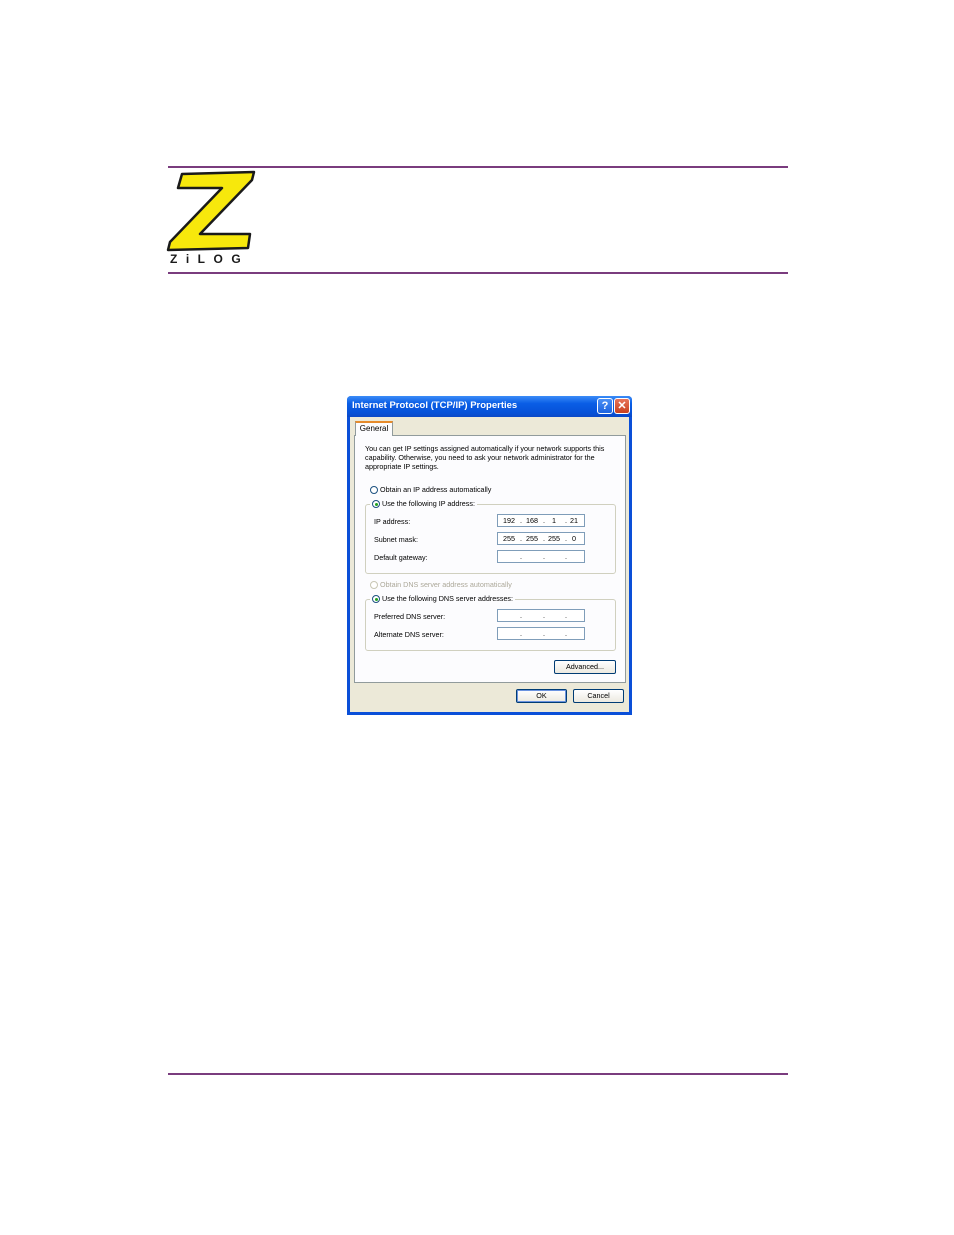 The height and width of the screenshot is (1235, 954). What do you see at coordinates (376, 599) in the screenshot?
I see `radio-use-dns` at bounding box center [376, 599].